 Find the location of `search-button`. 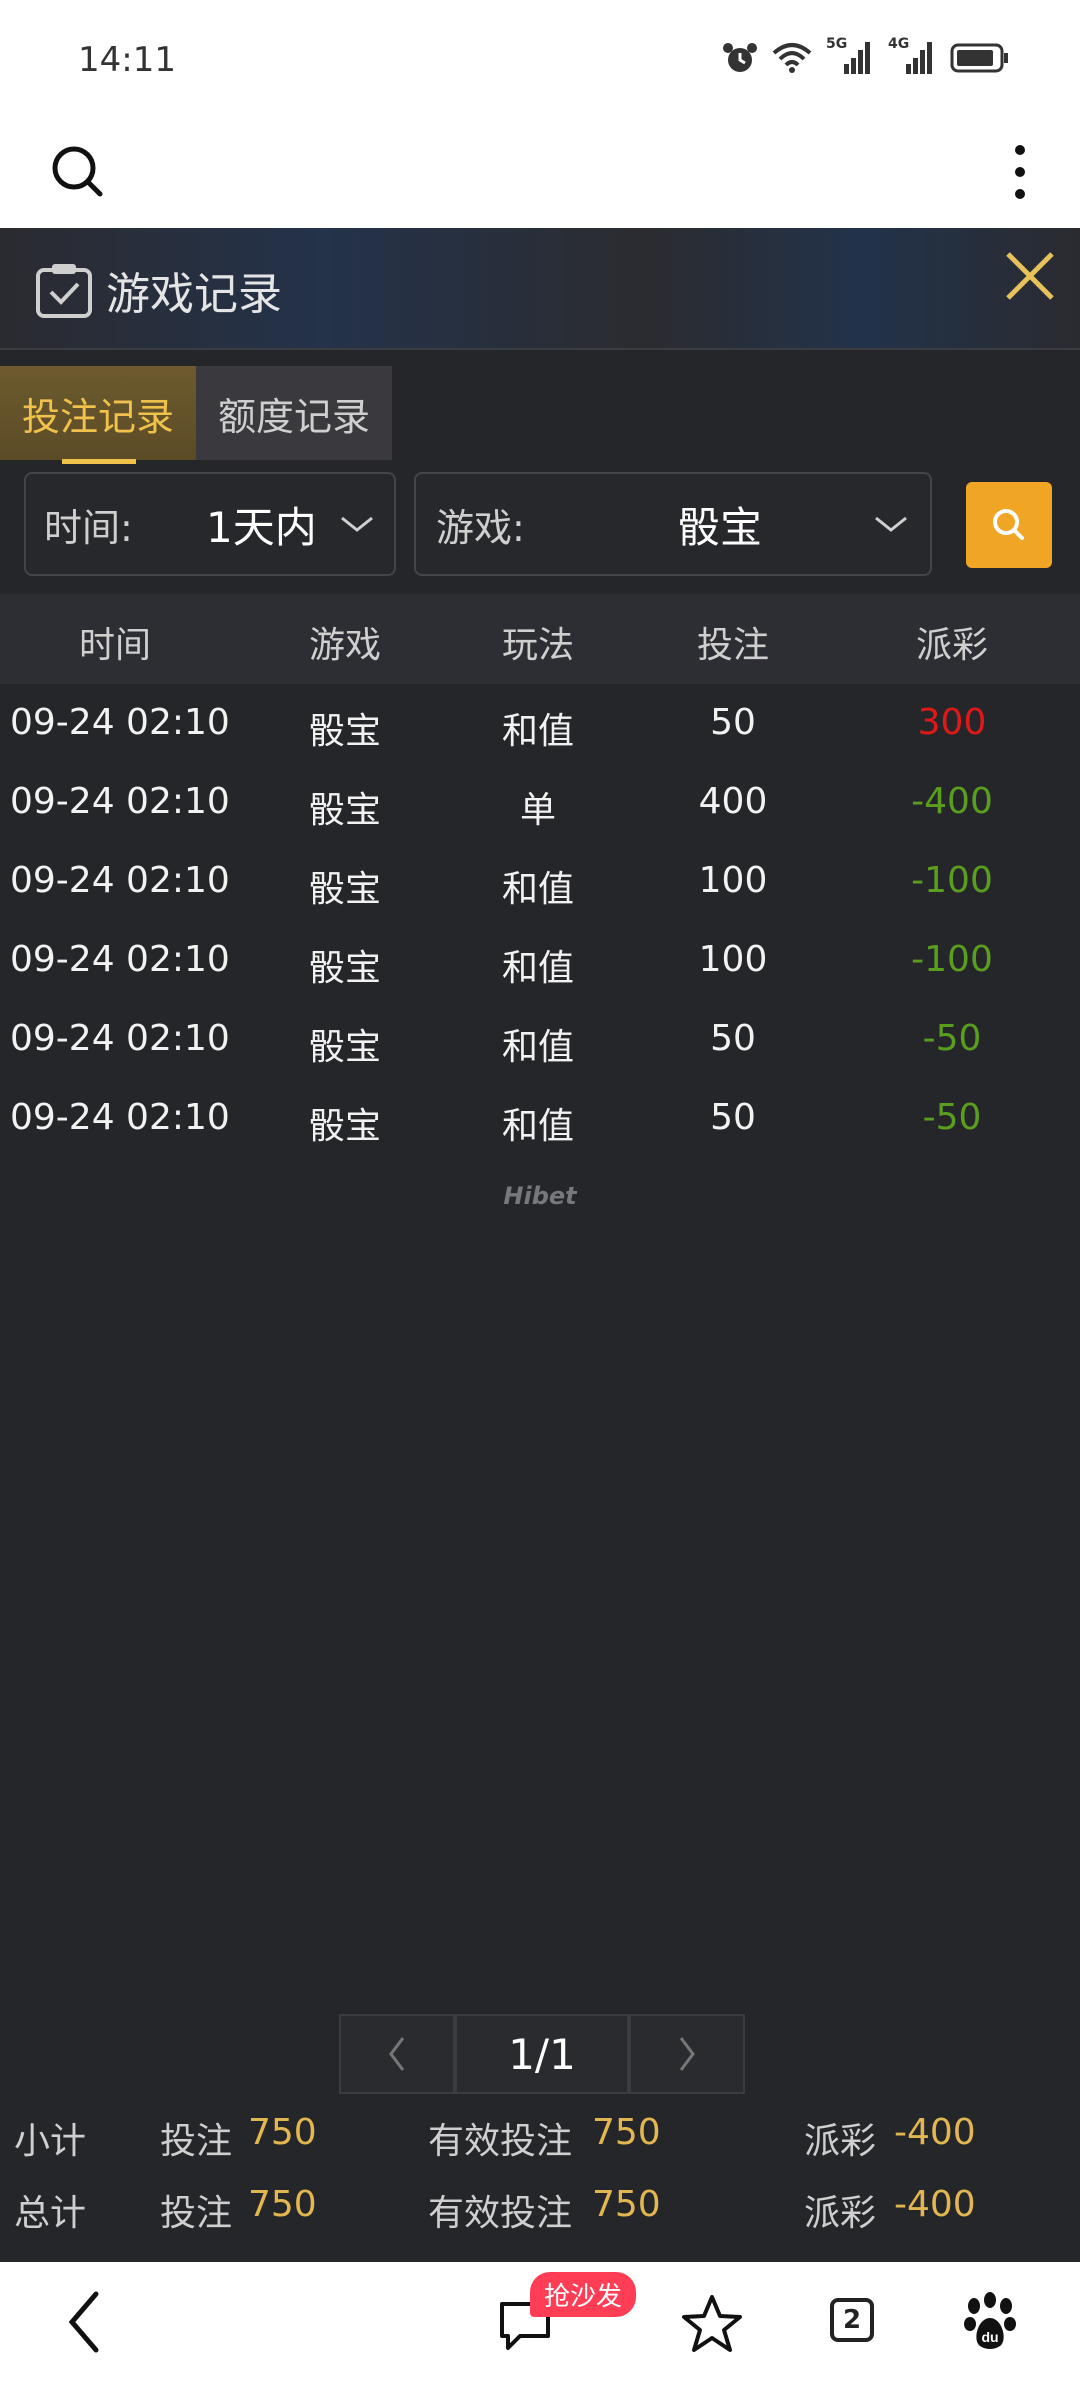

search-button is located at coordinates (1009, 525).